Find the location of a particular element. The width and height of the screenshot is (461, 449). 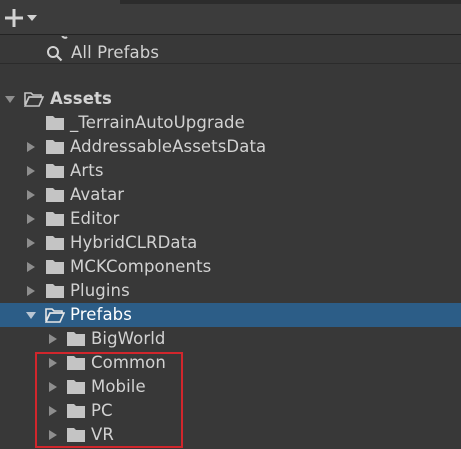

tree-item-label: AddressableAssetsData is located at coordinates (168, 146).